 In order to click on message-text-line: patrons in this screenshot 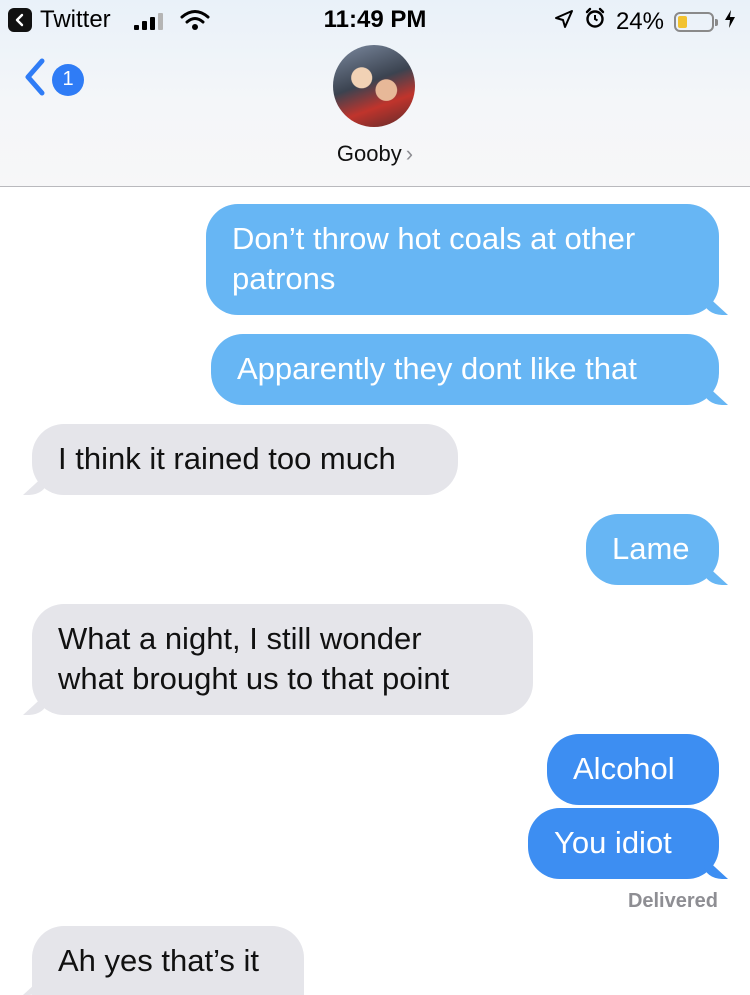, I will do `click(284, 278)`.